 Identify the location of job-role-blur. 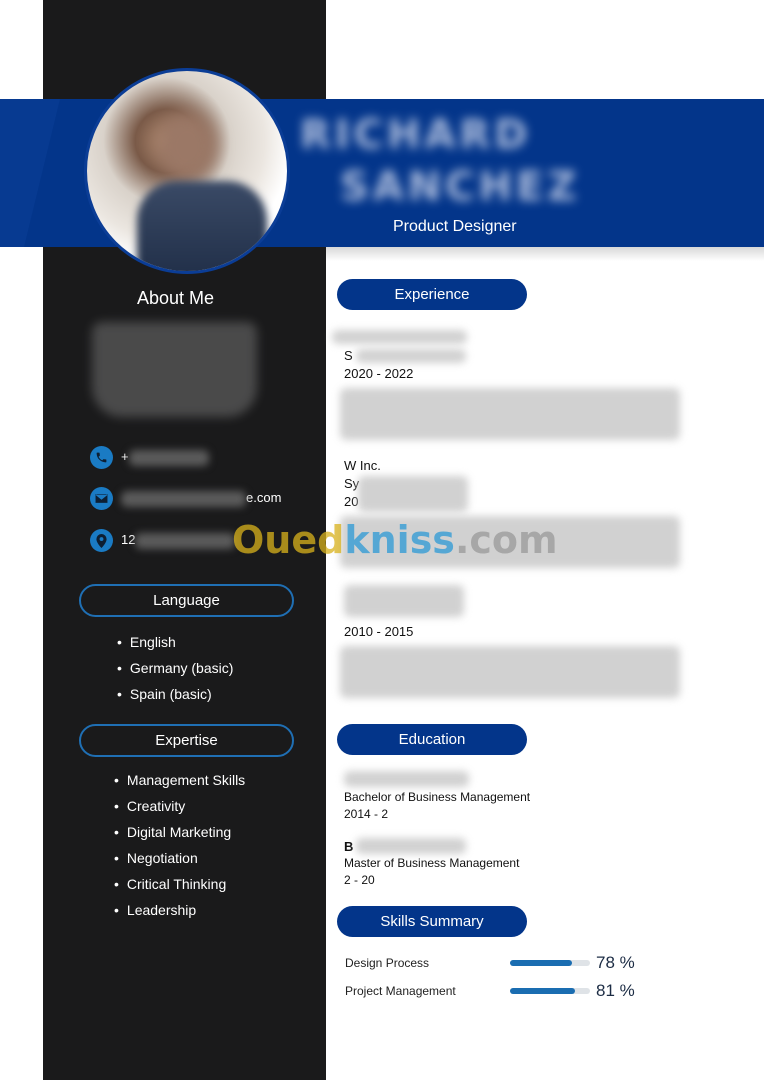
(411, 356).